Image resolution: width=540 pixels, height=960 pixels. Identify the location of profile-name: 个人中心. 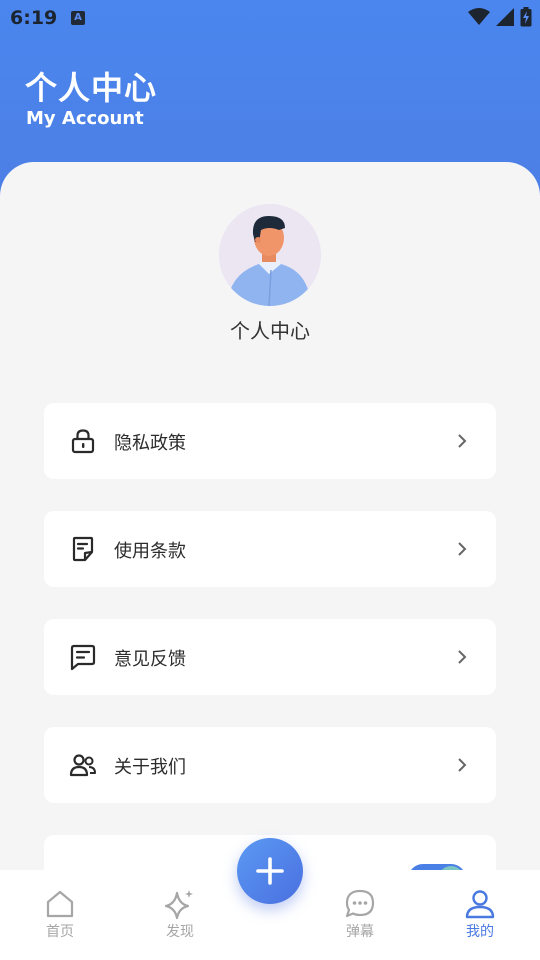
(270, 331).